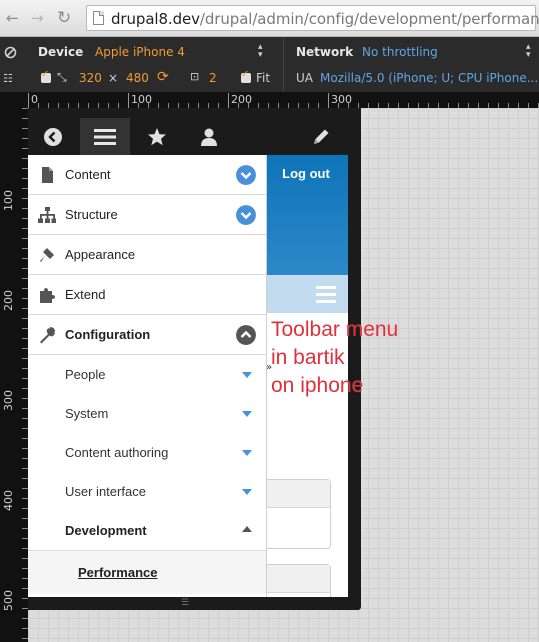 The image size is (539, 642). Describe the element at coordinates (304, 78) in the screenshot. I see `ua-label: UA` at that location.